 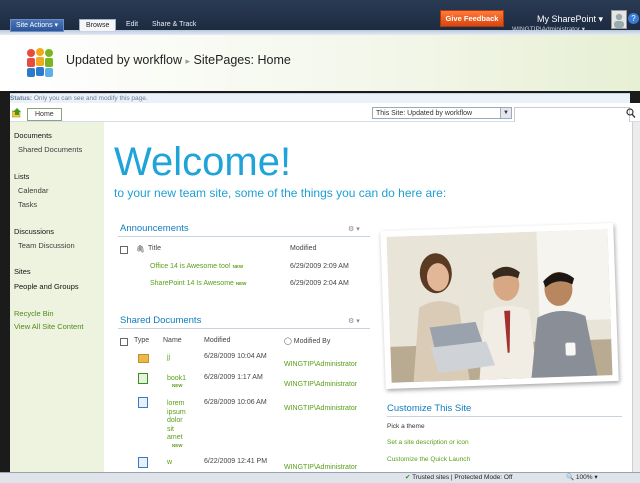 What do you see at coordinates (235, 356) in the screenshot?
I see `document-modified: 6/28/2009 10:04 AM` at bounding box center [235, 356].